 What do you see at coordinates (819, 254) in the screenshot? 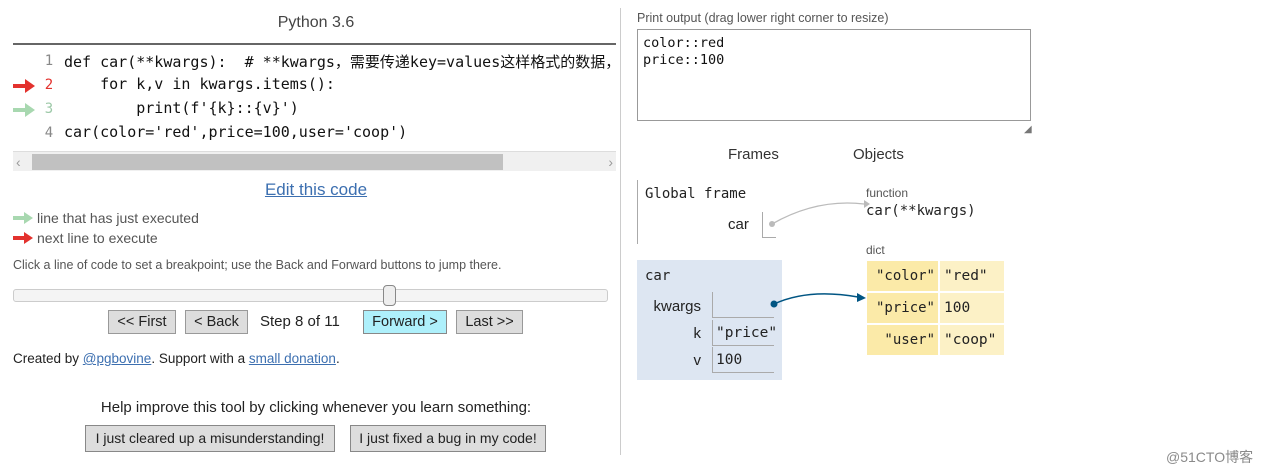
I see `pointer-arrows` at bounding box center [819, 254].